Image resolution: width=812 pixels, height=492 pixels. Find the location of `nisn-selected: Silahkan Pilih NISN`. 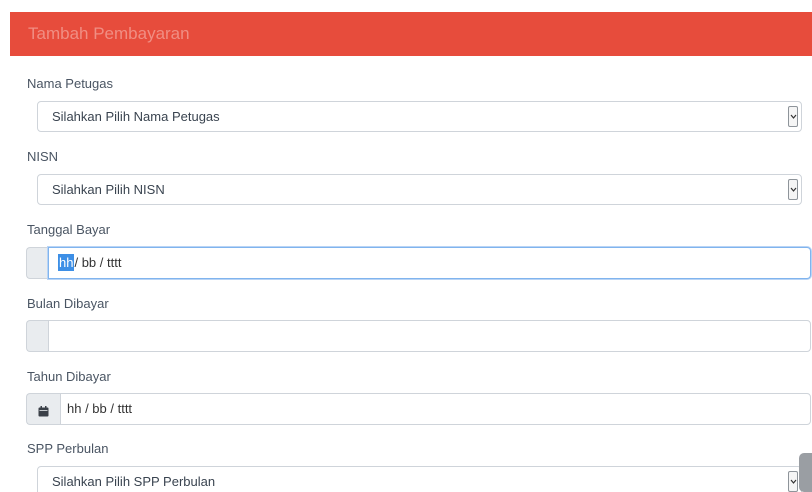

nisn-selected: Silahkan Pilih NISN is located at coordinates (108, 189).